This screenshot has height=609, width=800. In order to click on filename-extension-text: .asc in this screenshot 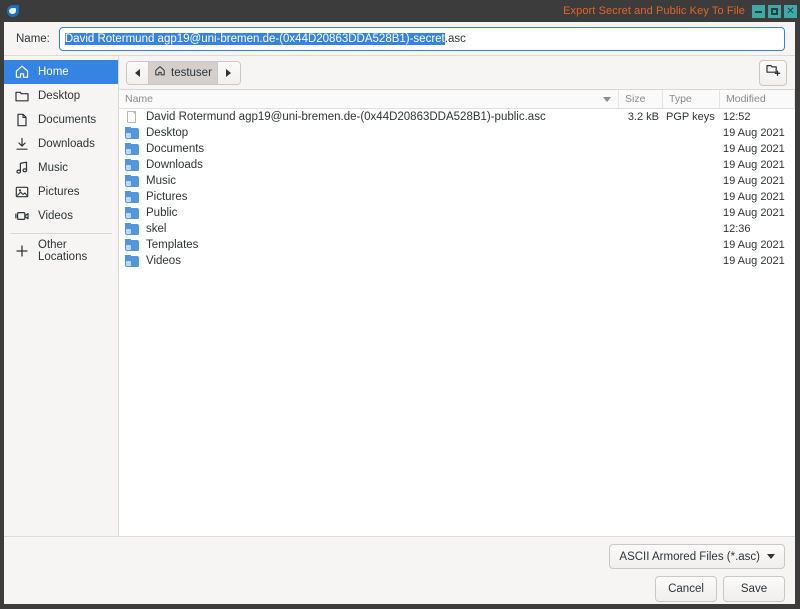, I will do `click(455, 38)`.